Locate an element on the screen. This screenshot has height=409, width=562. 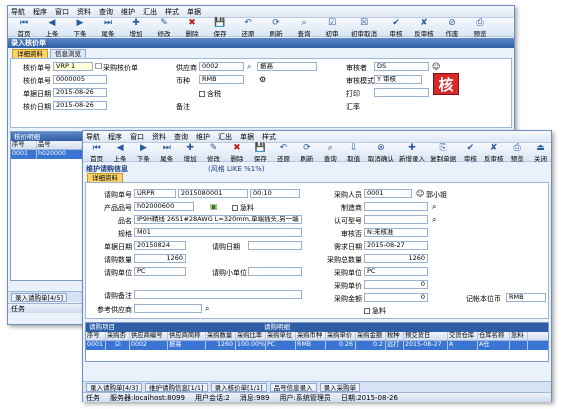
cancel-first-review-button: ☒ 初审取消 is located at coordinates (364, 28).